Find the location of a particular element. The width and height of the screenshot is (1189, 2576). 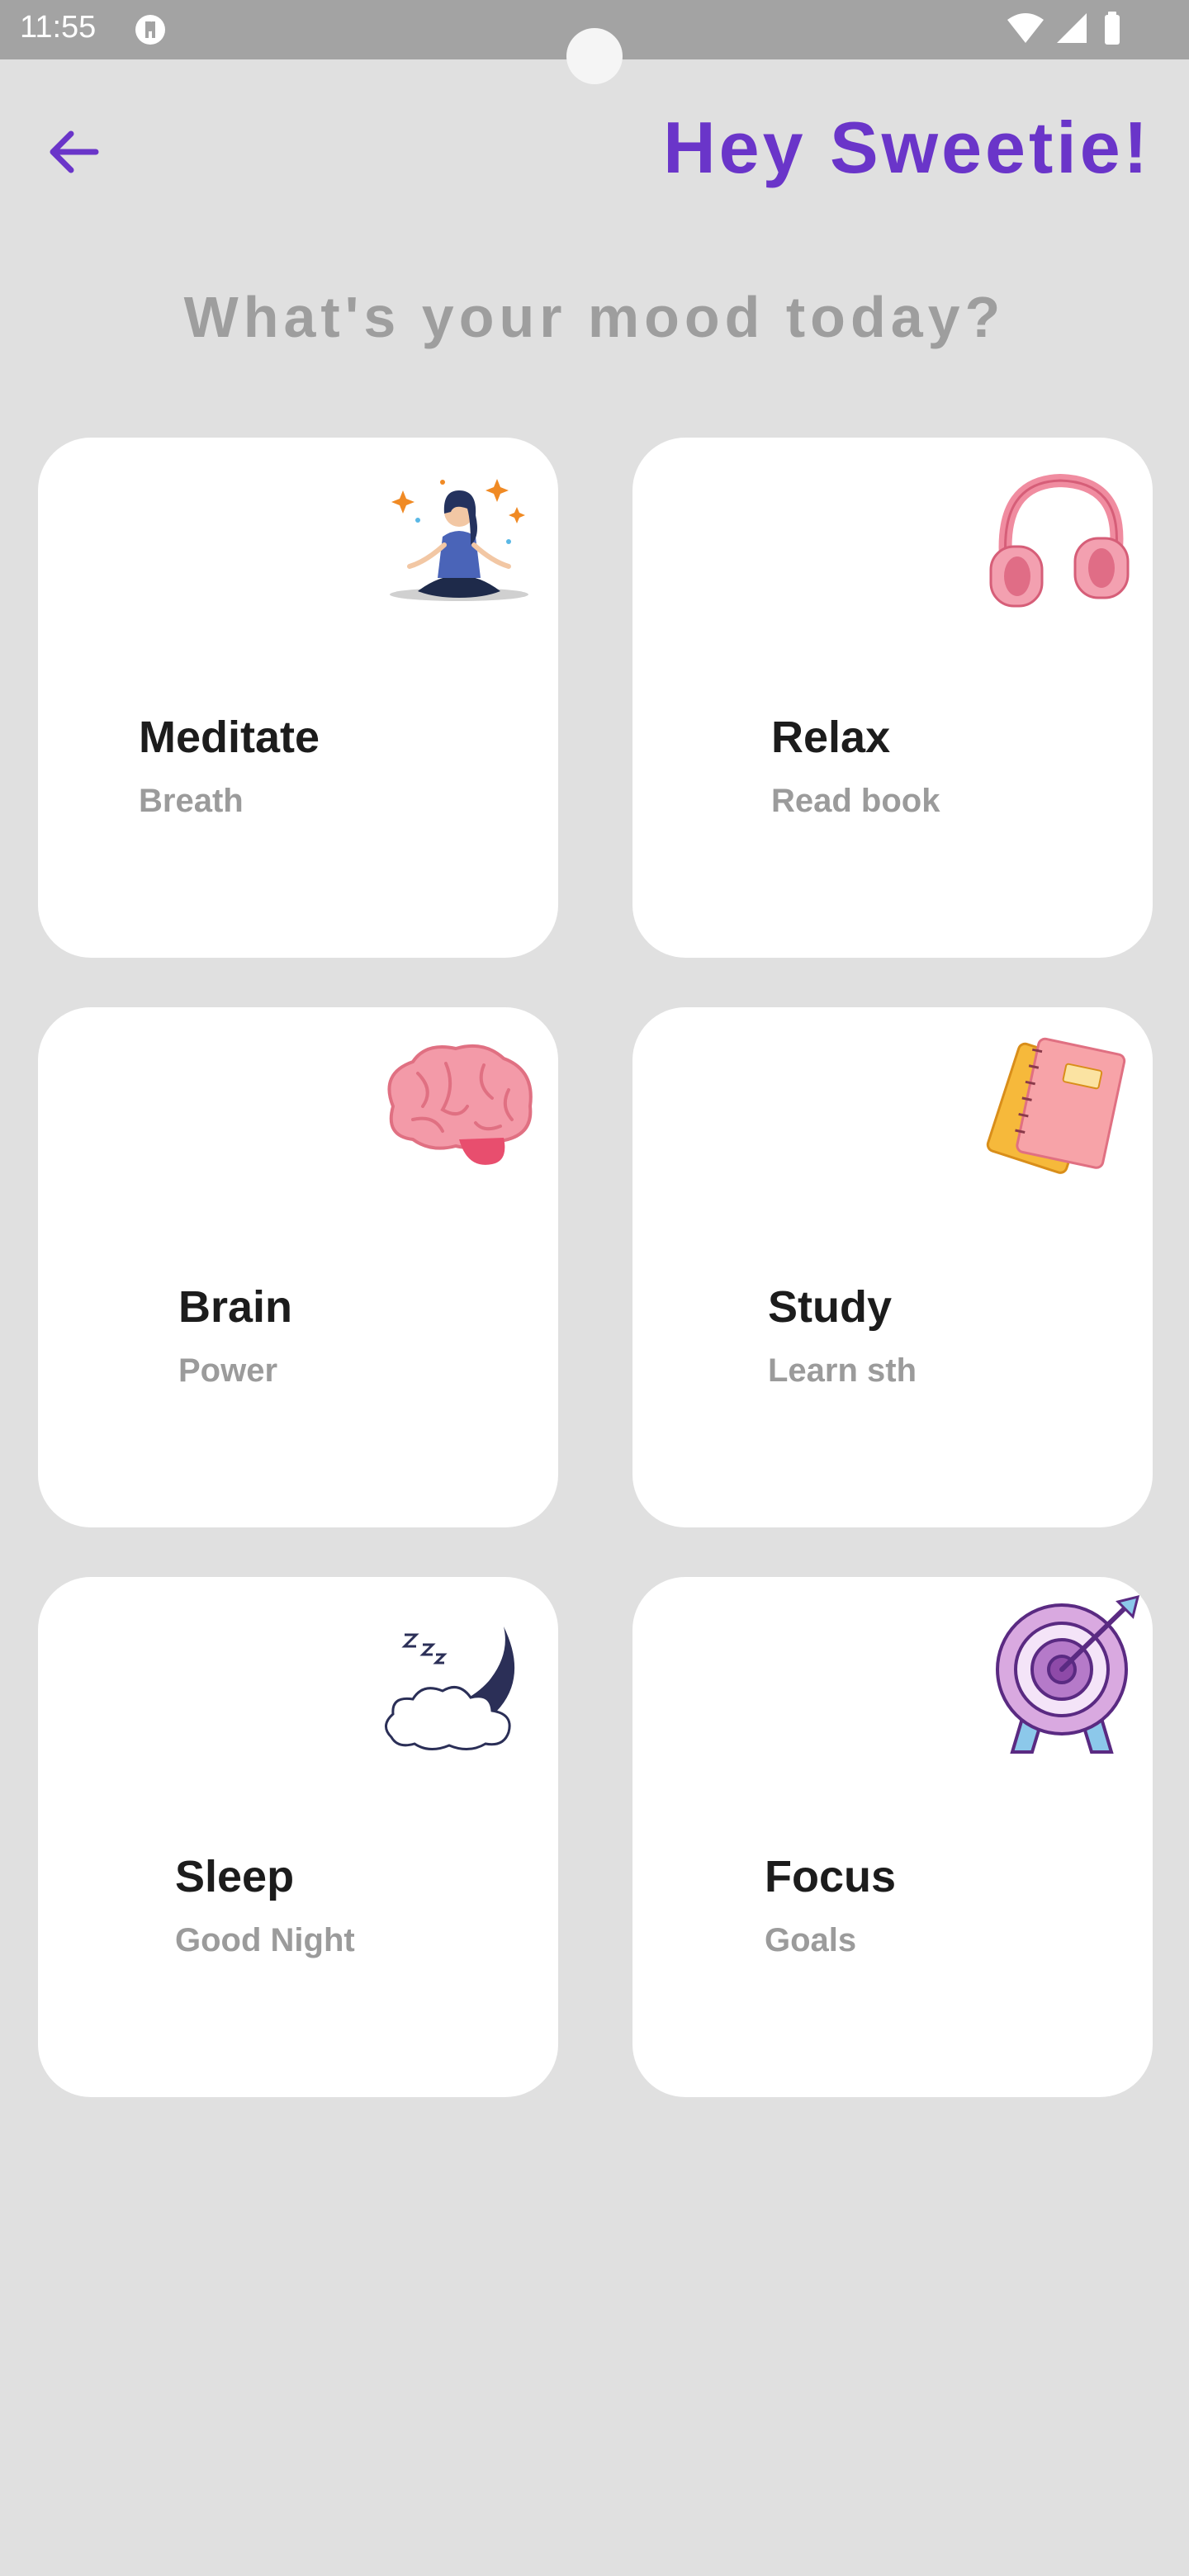

meditation-icon is located at coordinates (459, 540).